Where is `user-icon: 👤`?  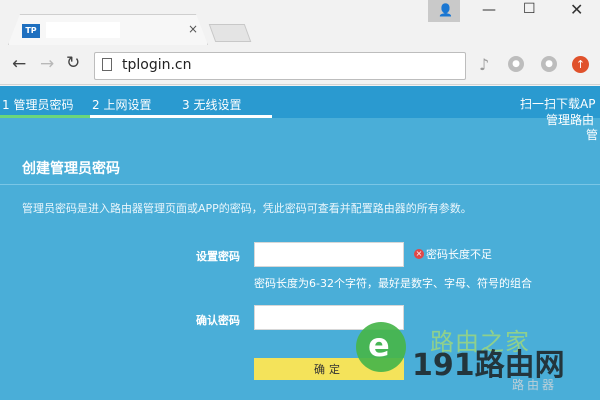
user-icon: 👤 is located at coordinates (445, 10).